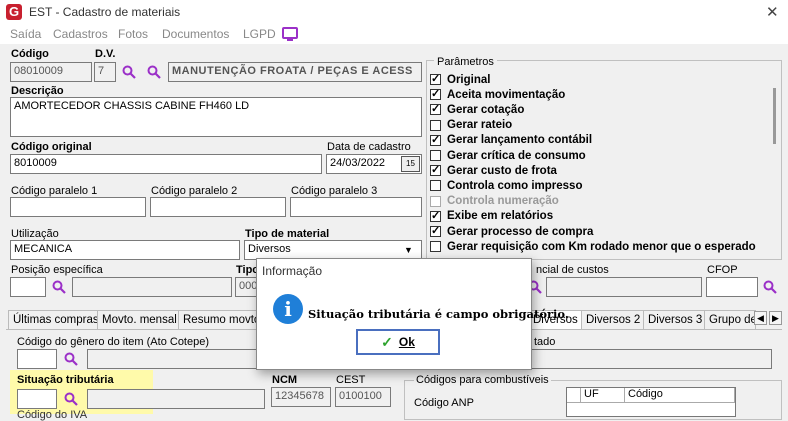  What do you see at coordinates (56, 320) in the screenshot?
I see `tab-ultimas-compras: Últimas compras` at bounding box center [56, 320].